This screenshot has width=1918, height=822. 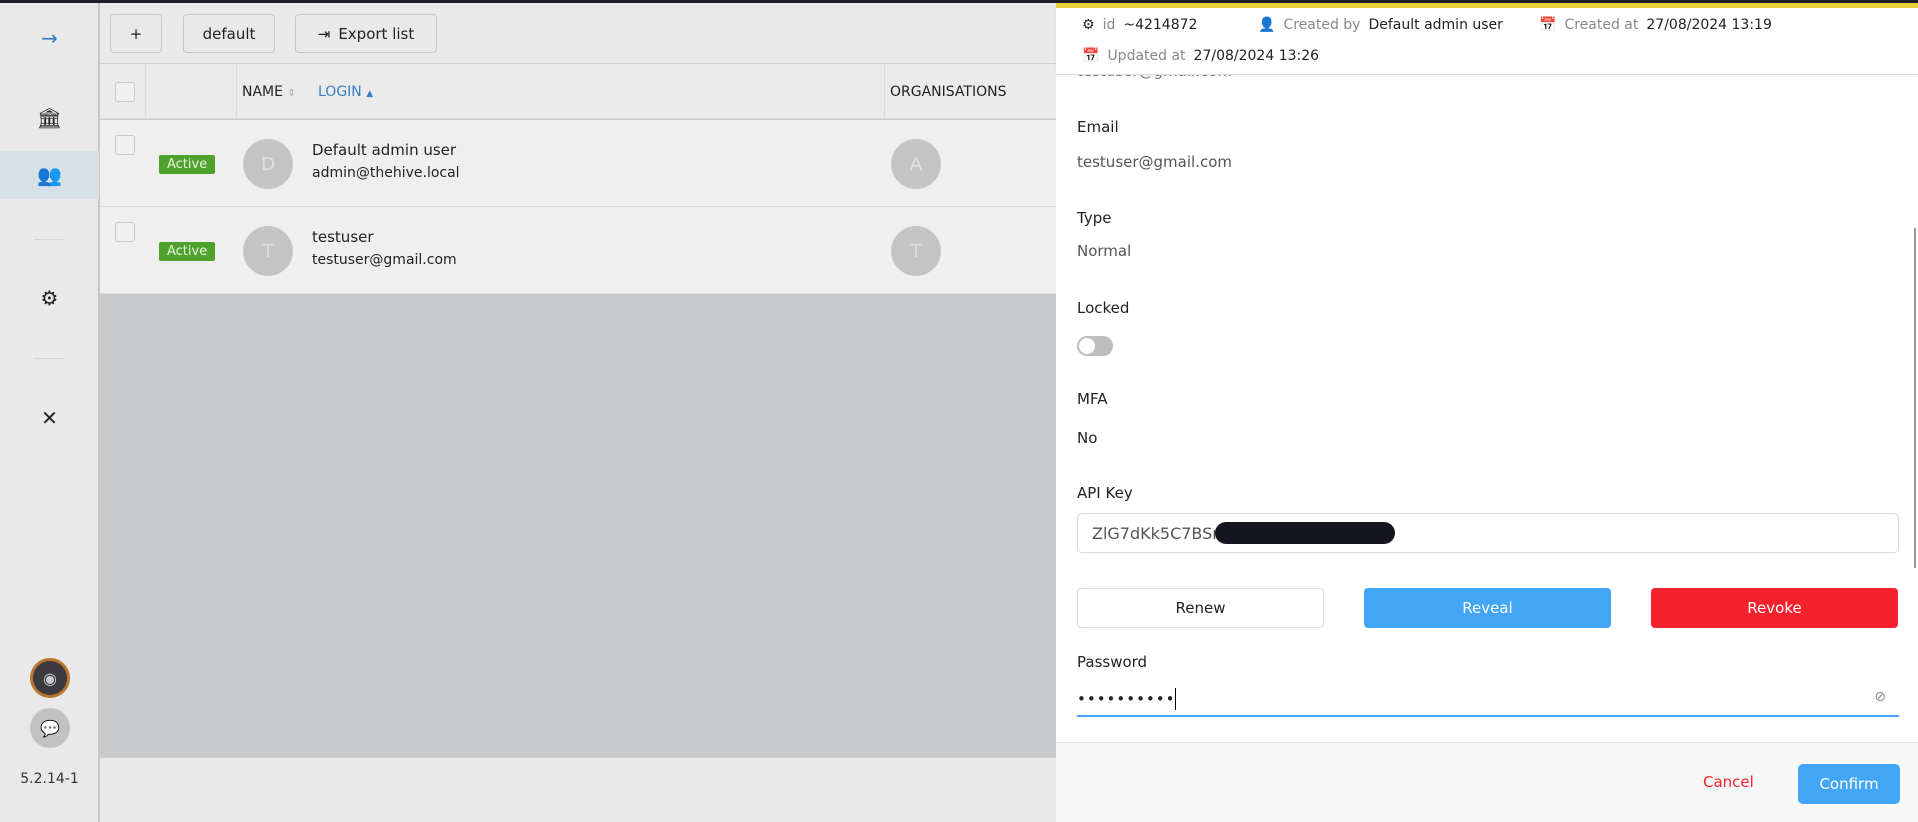 I want to click on user-login: admin@thehive.local, so click(x=386, y=173).